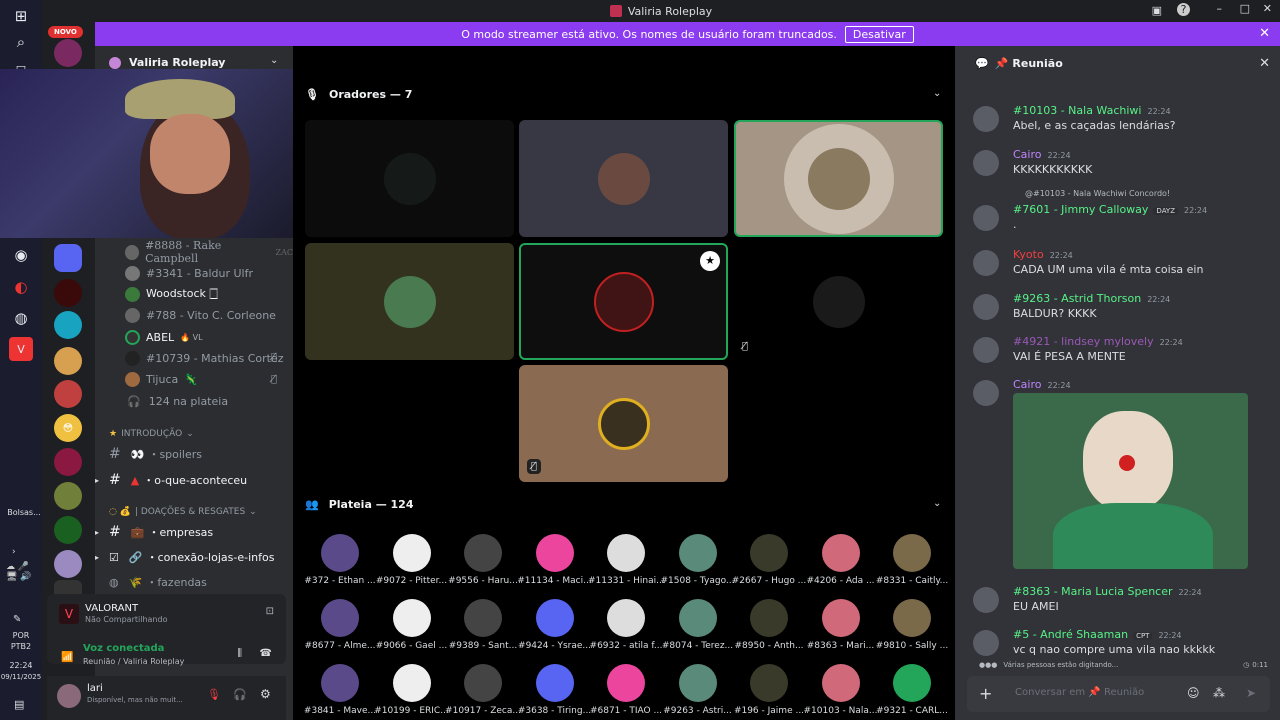  What do you see at coordinates (239, 653) in the screenshot?
I see `noise-suppression-icon: ⫼` at bounding box center [239, 653].